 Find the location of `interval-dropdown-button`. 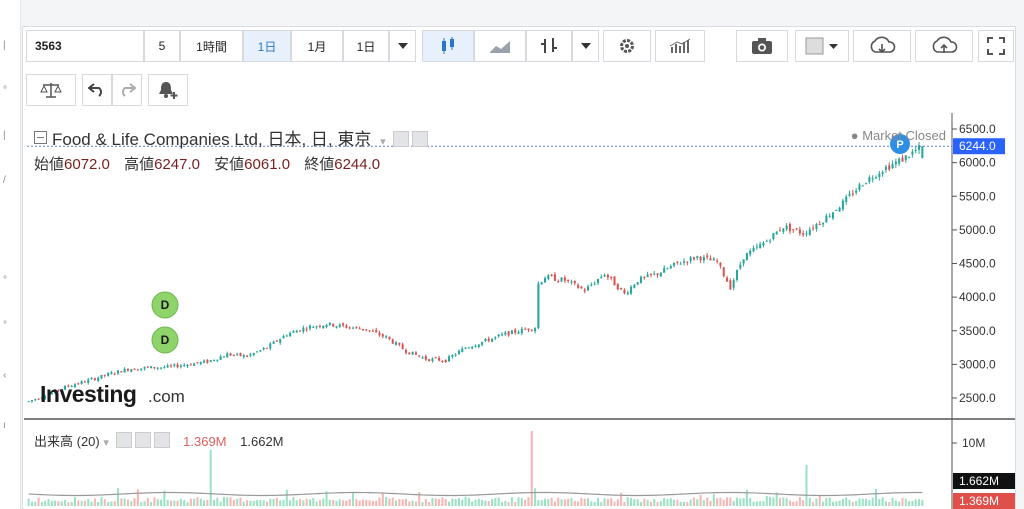

interval-dropdown-button is located at coordinates (402, 46).